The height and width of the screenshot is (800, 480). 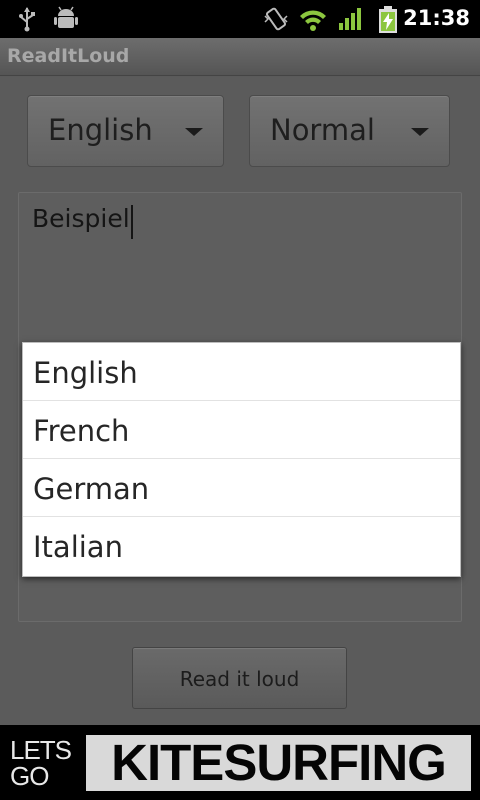 I want to click on wifi-icon, so click(x=313, y=21).